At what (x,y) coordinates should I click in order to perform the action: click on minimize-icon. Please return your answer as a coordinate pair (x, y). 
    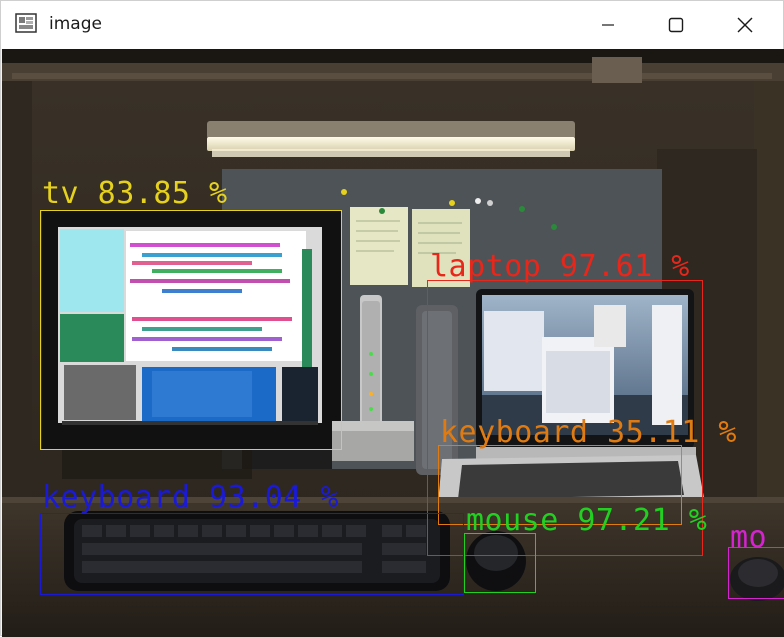
    Looking at the image, I should click on (608, 25).